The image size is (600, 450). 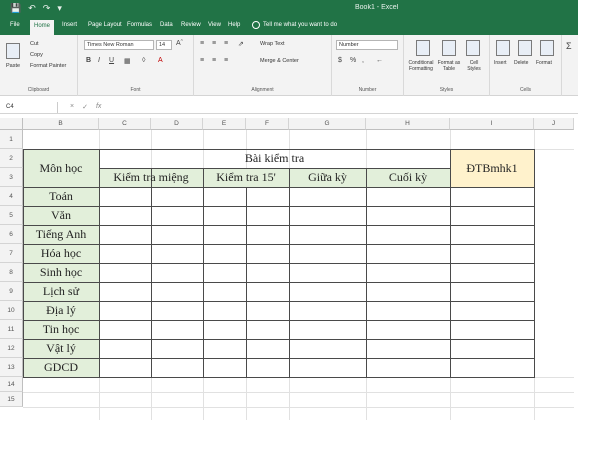 What do you see at coordinates (61, 196) in the screenshot?
I see `subject-cell: Toán` at bounding box center [61, 196].